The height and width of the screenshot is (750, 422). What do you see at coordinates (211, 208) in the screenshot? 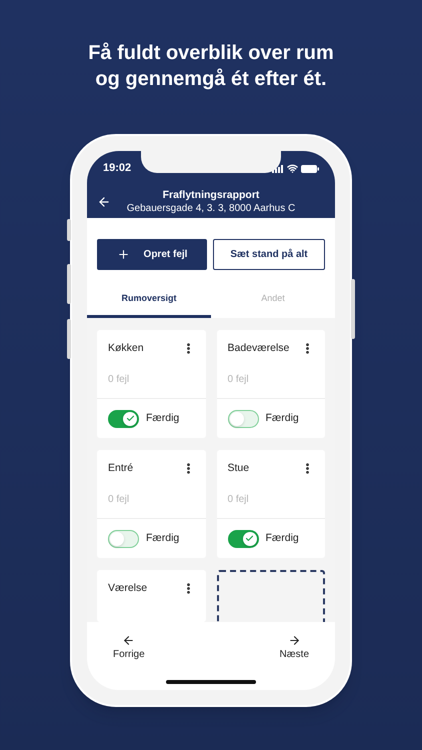
I see `address: Gebauersgade 4, 3. 3, 8000 Aarhus C` at bounding box center [211, 208].